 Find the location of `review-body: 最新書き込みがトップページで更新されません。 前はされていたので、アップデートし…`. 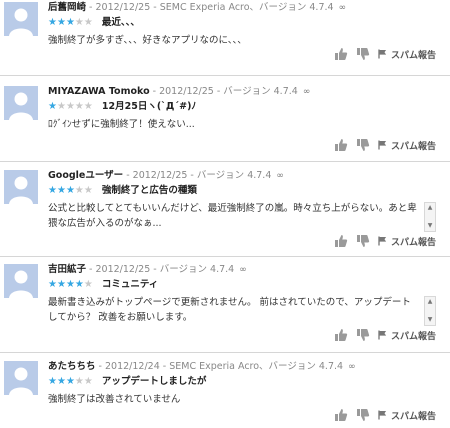

review-body: 最新書き込みがトップページで更新されません。 前はされていたので、アップデートし… is located at coordinates (229, 310).